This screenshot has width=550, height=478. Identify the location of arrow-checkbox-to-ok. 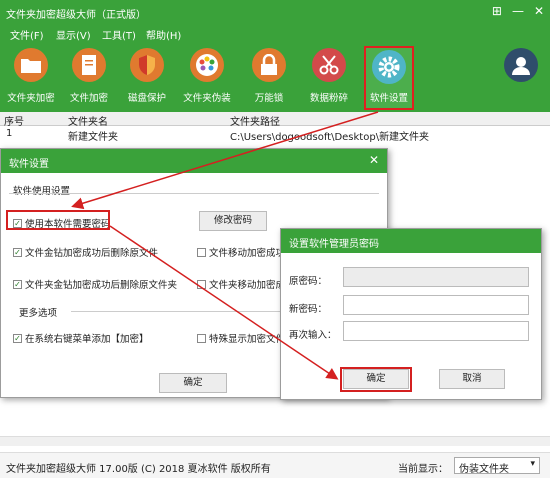
(224, 302).